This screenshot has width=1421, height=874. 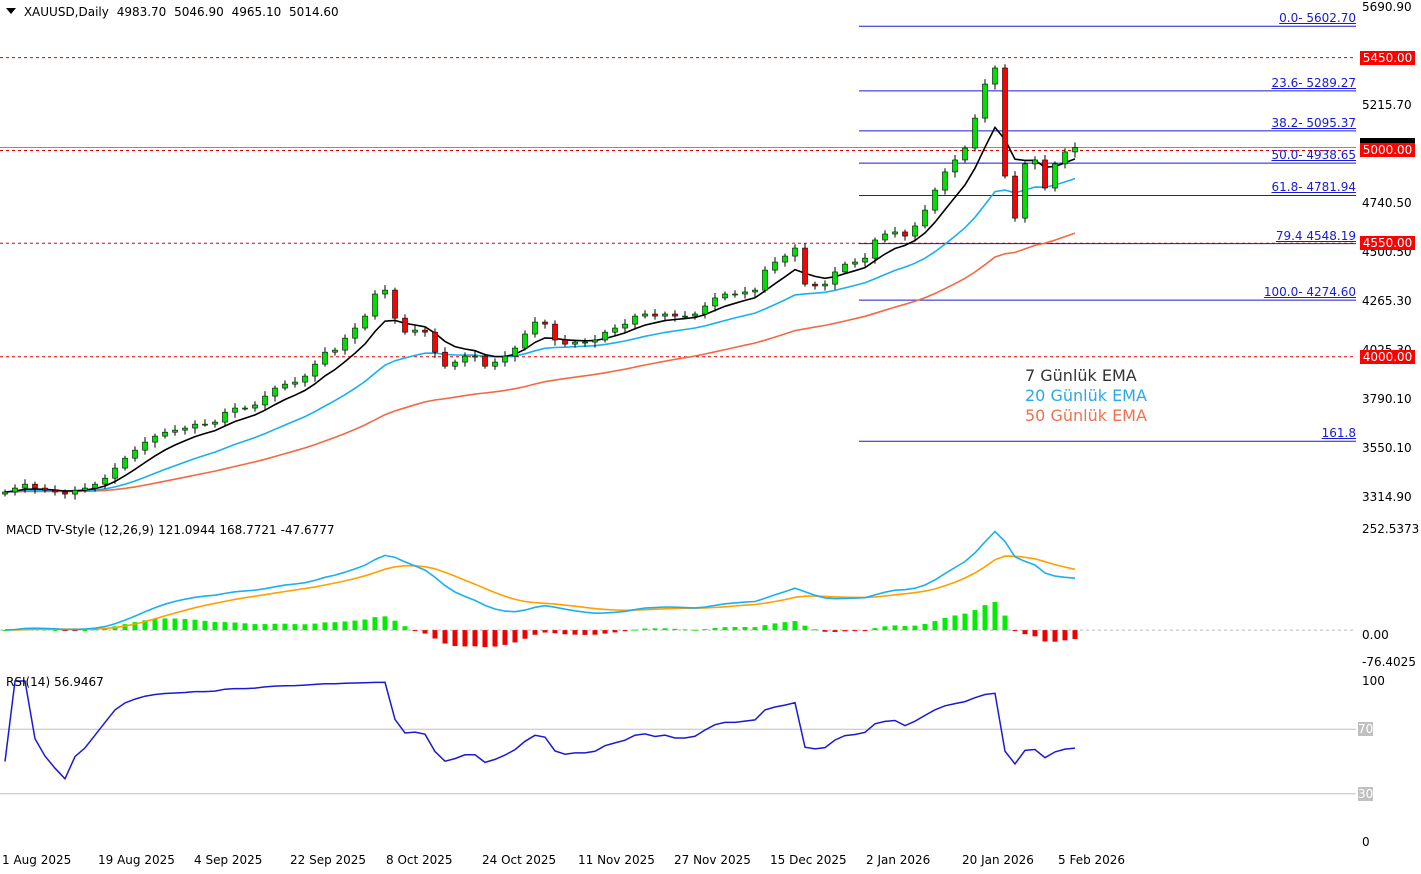 What do you see at coordinates (1081, 375) in the screenshot?
I see `legend-ema7: 7 Günlük EMA` at bounding box center [1081, 375].